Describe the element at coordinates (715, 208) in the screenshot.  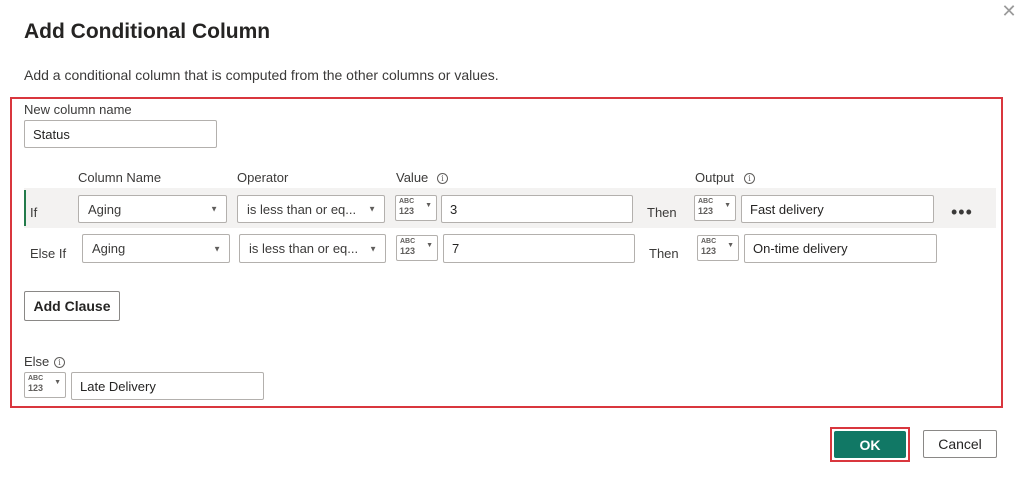
I see `clause-1-output-type-button: ABC 123 ▼` at that location.